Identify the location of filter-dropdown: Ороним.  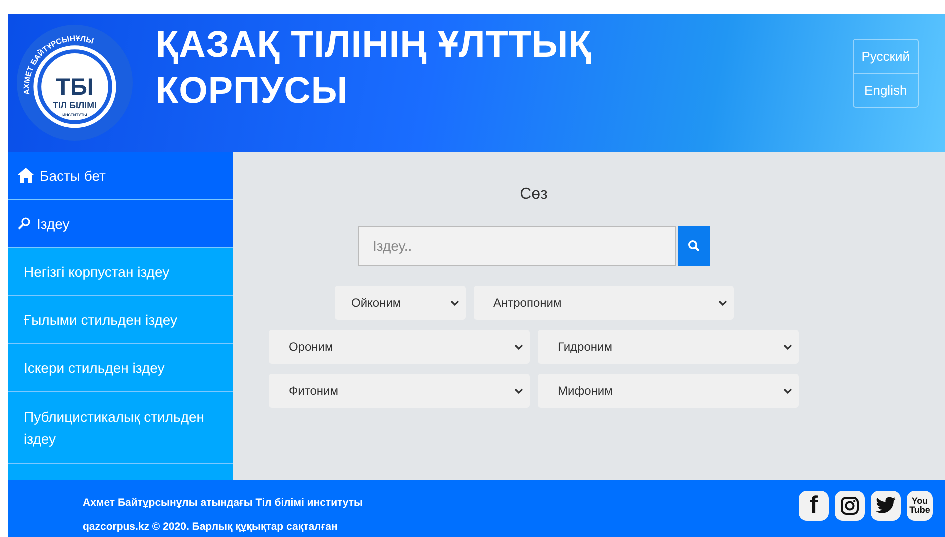
(399, 347).